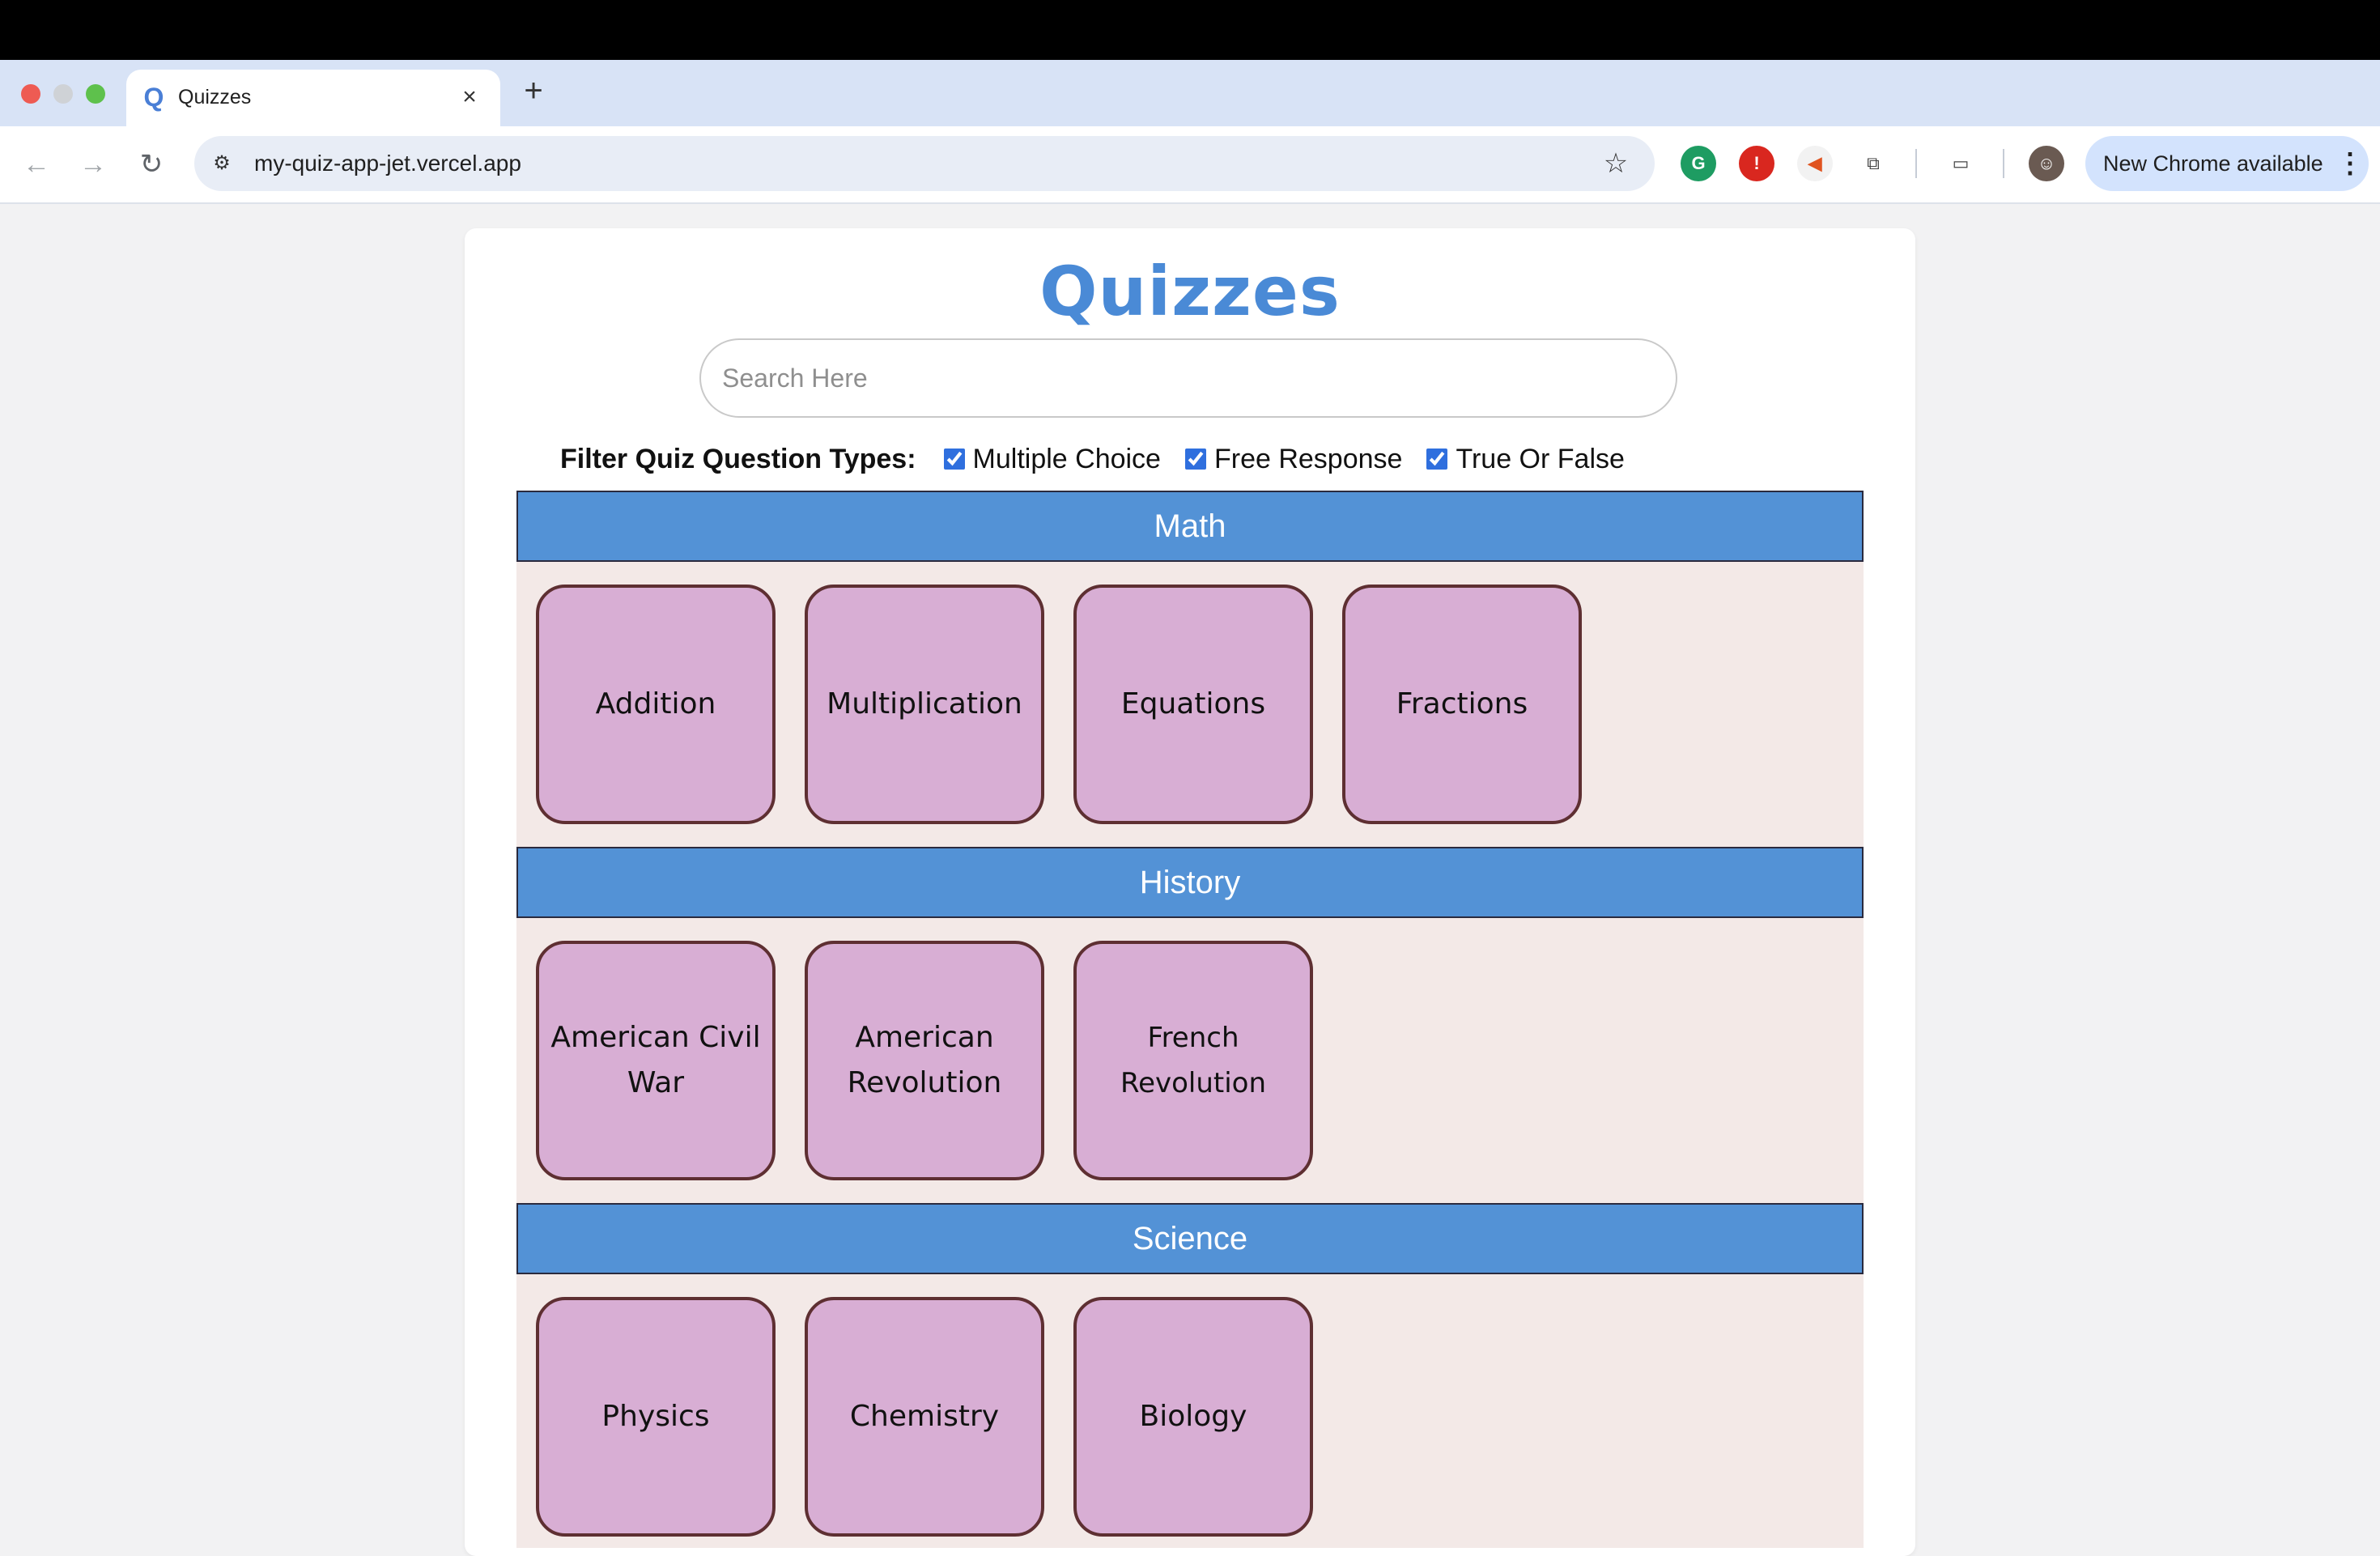 The image size is (2380, 1556). I want to click on quiz-tile-equations: Equations, so click(1193, 704).